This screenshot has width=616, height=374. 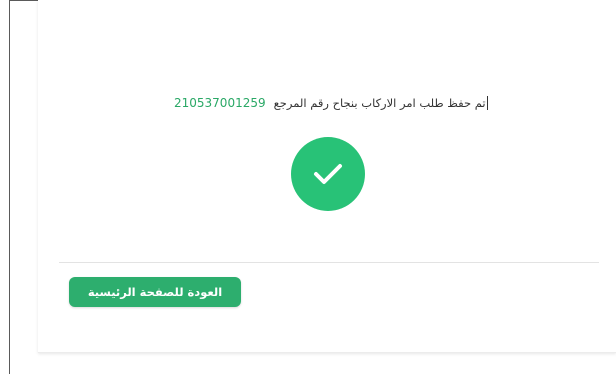 I want to click on back-to-home-button: العودة للصفحة الرئيسية, so click(x=155, y=292).